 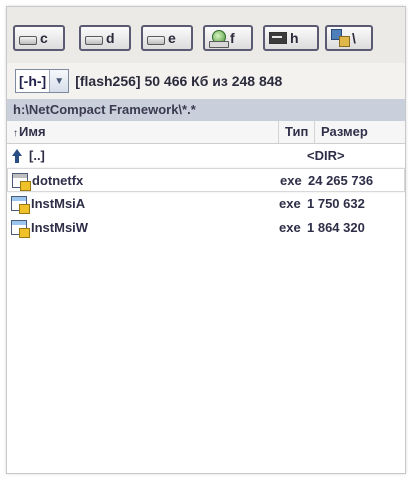 What do you see at coordinates (145, 181) in the screenshot?
I see `file-name-cell: dotnetfx` at bounding box center [145, 181].